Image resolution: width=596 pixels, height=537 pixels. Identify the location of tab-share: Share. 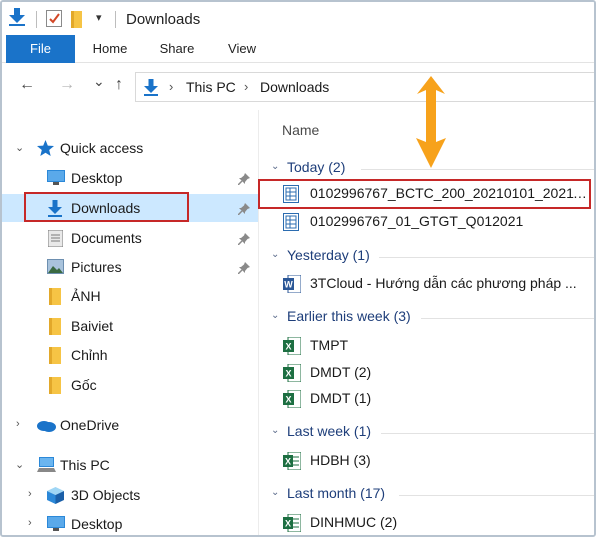
(177, 49).